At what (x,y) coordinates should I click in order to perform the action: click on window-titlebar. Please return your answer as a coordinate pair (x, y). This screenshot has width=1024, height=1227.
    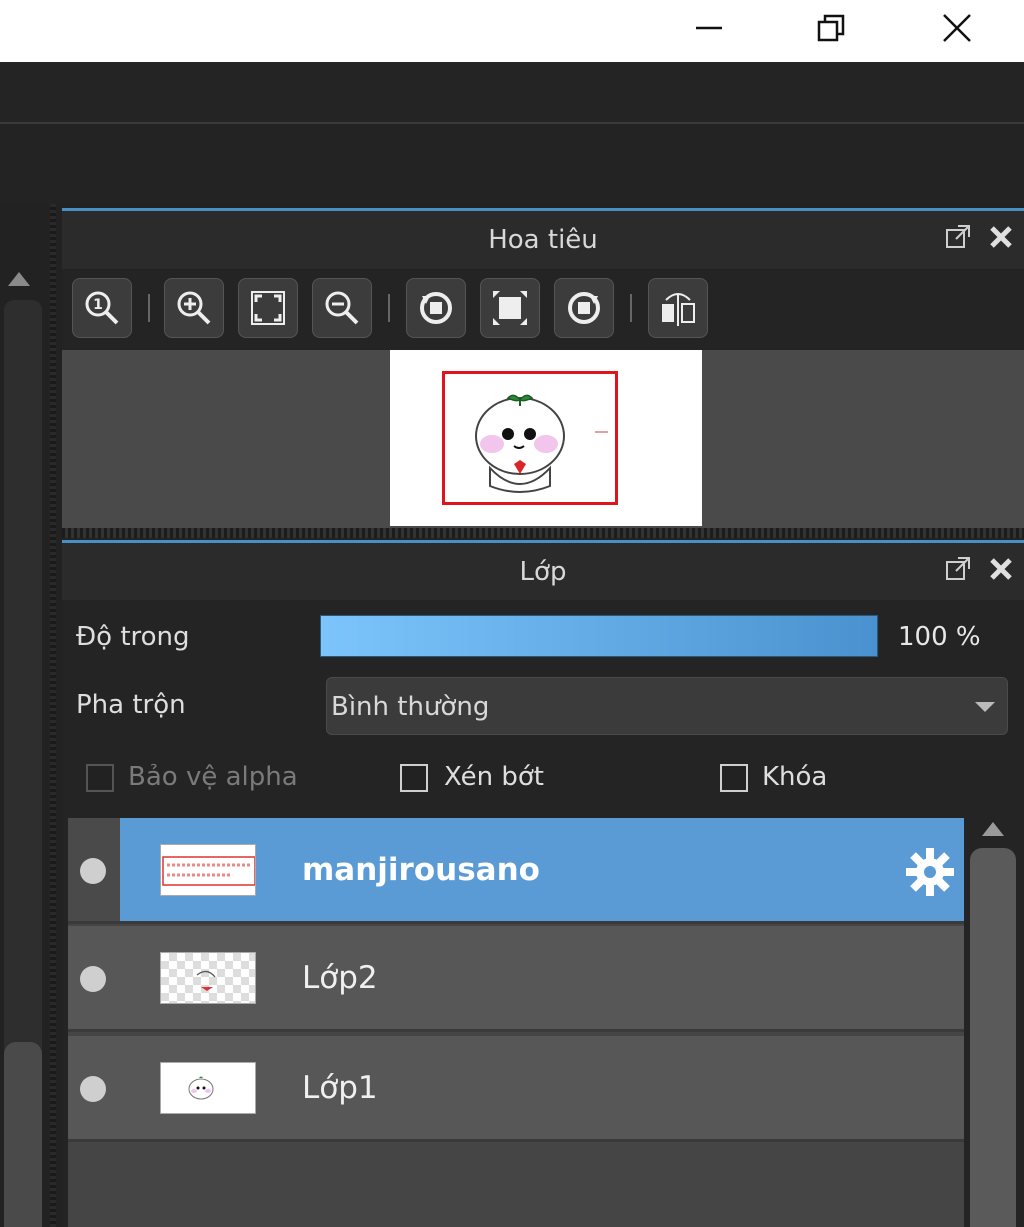
    Looking at the image, I should click on (512, 31).